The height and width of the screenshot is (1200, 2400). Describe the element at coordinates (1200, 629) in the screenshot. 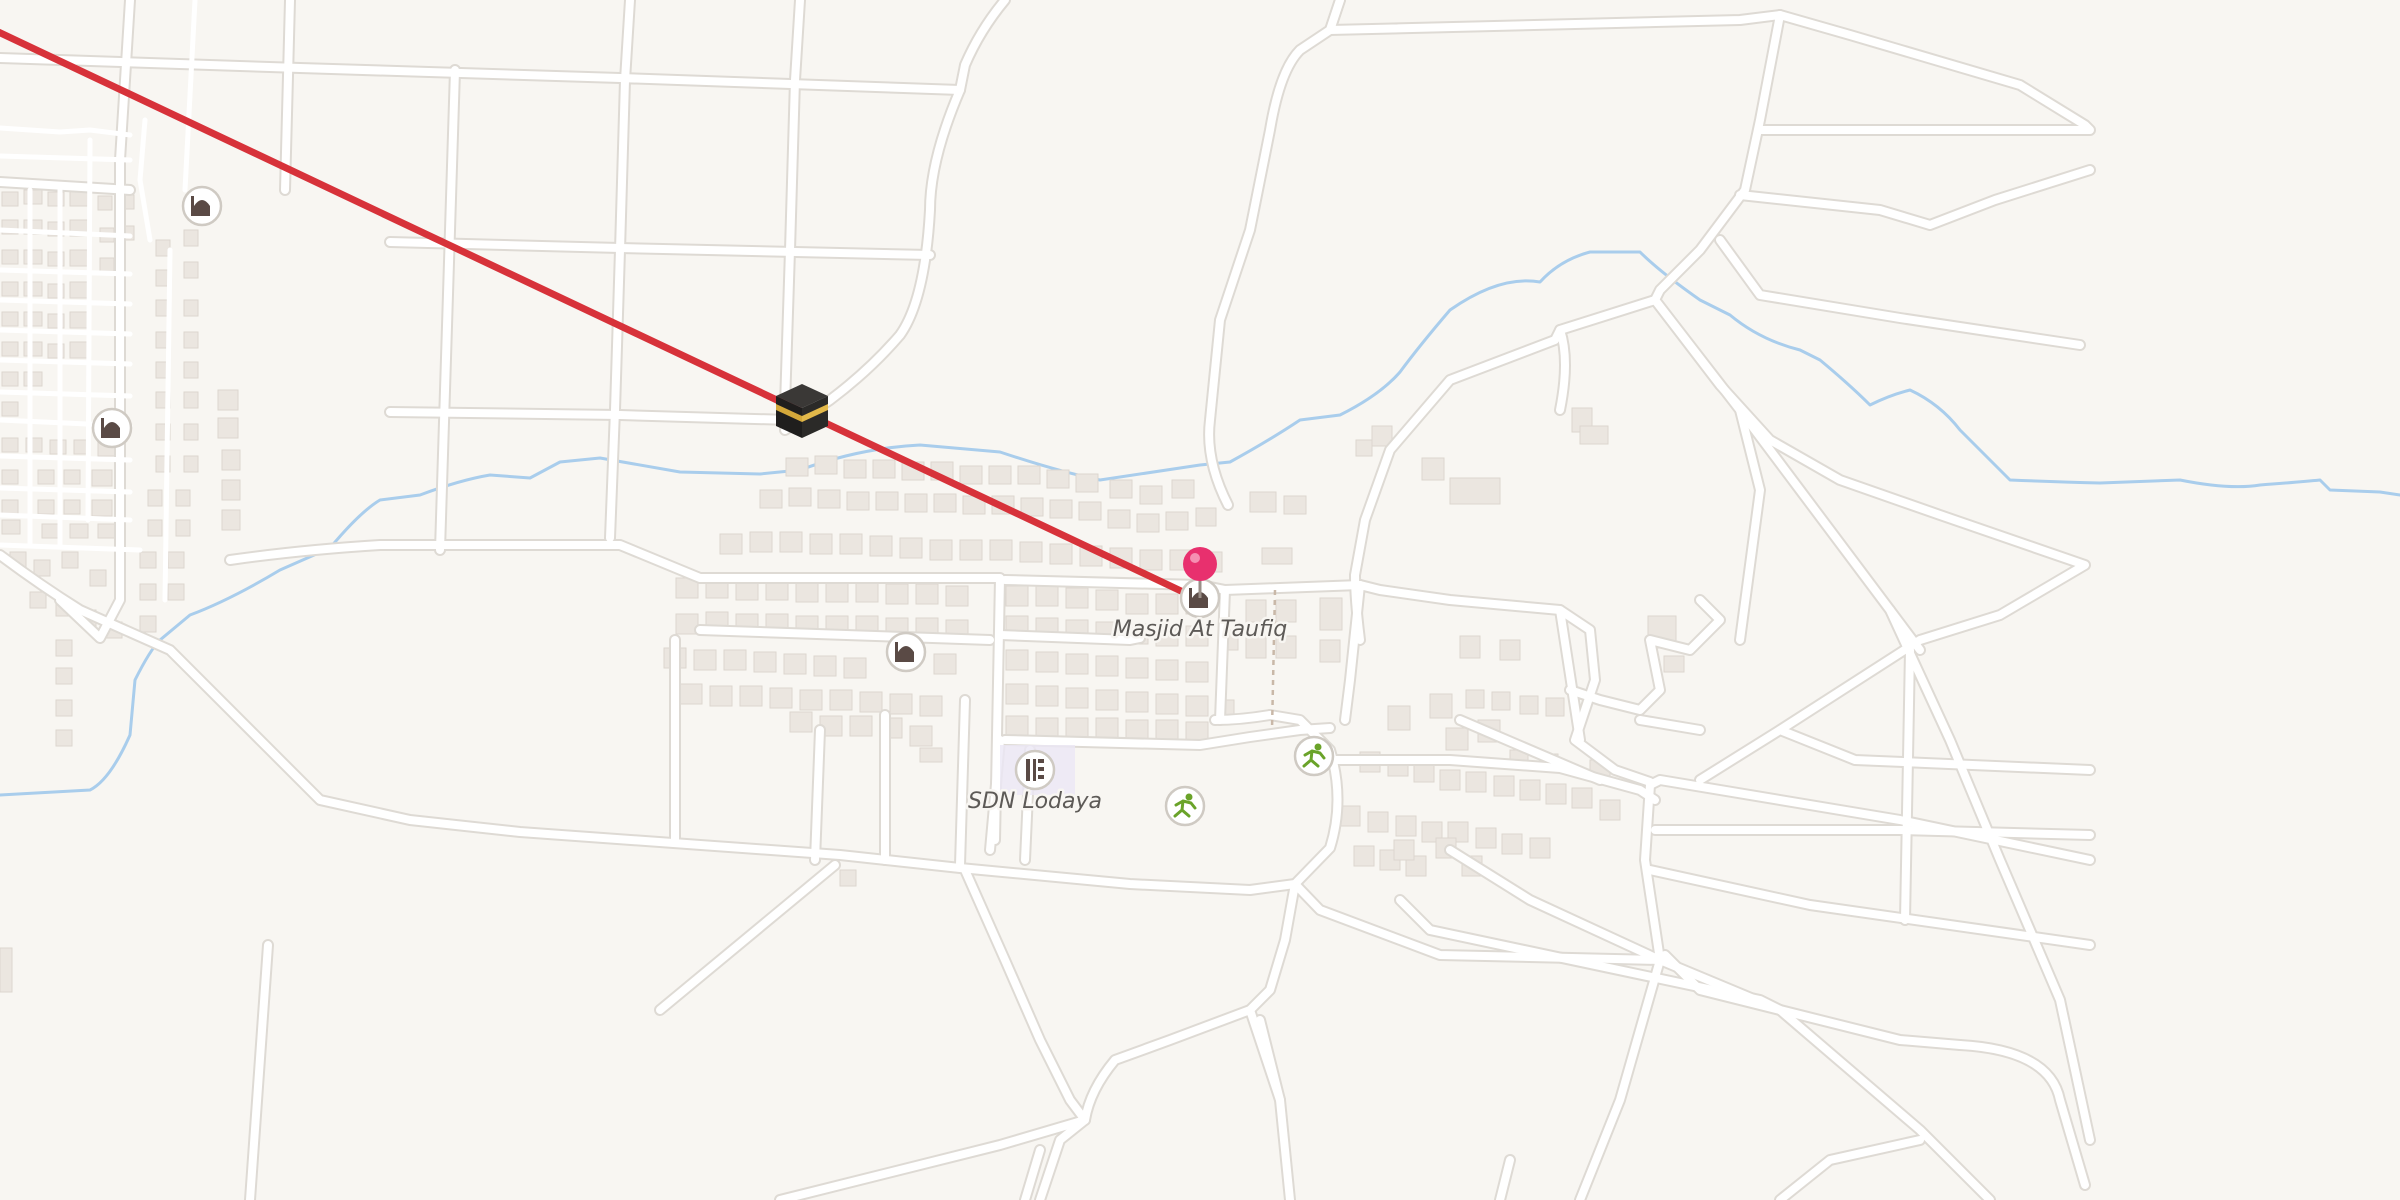

I see `masjid-label: Masjid At Taufiq` at that location.